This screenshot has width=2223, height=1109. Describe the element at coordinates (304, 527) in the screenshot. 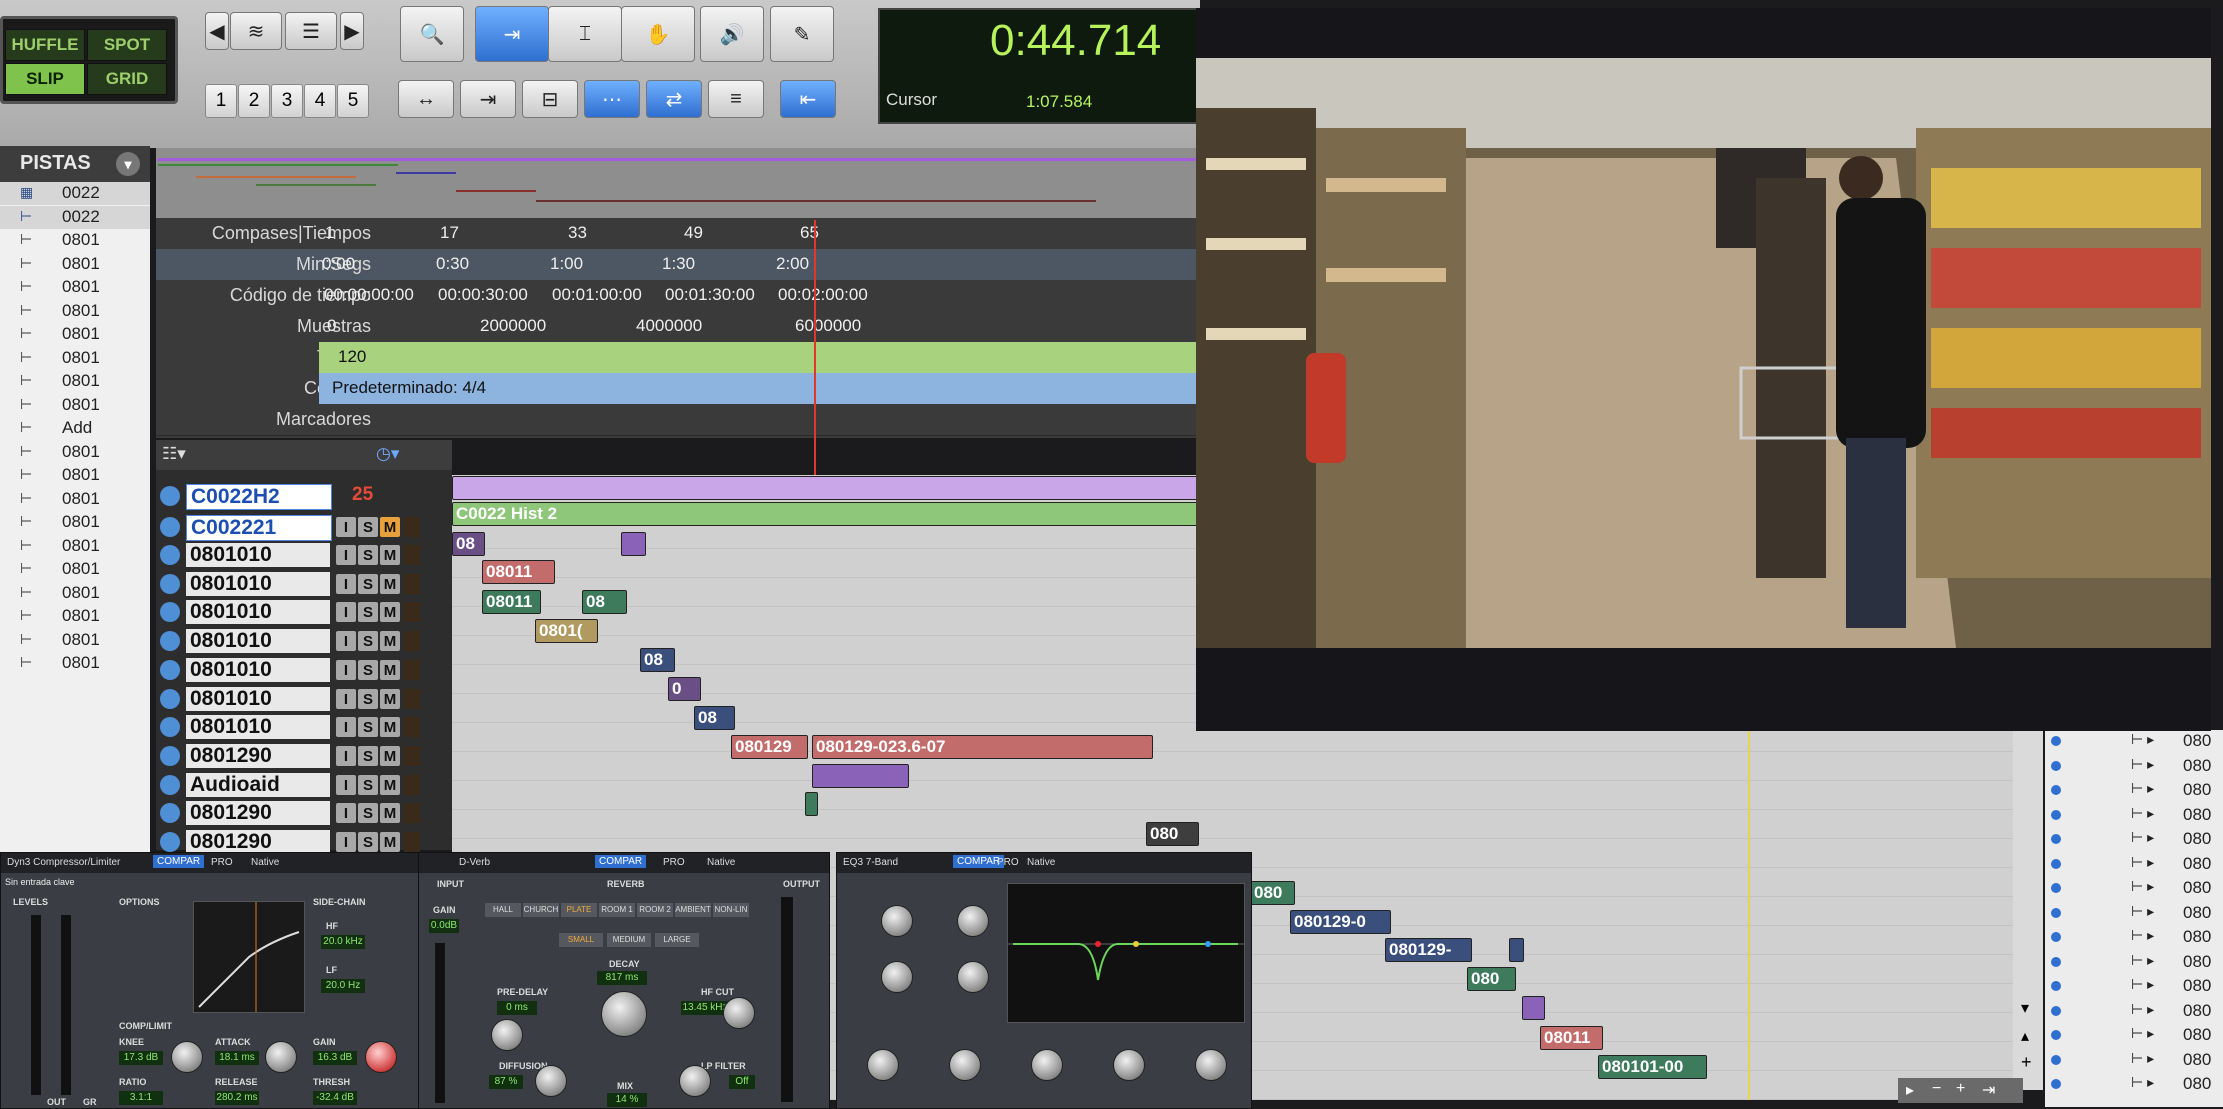

I see `track-header-row: C002221 I S M` at that location.